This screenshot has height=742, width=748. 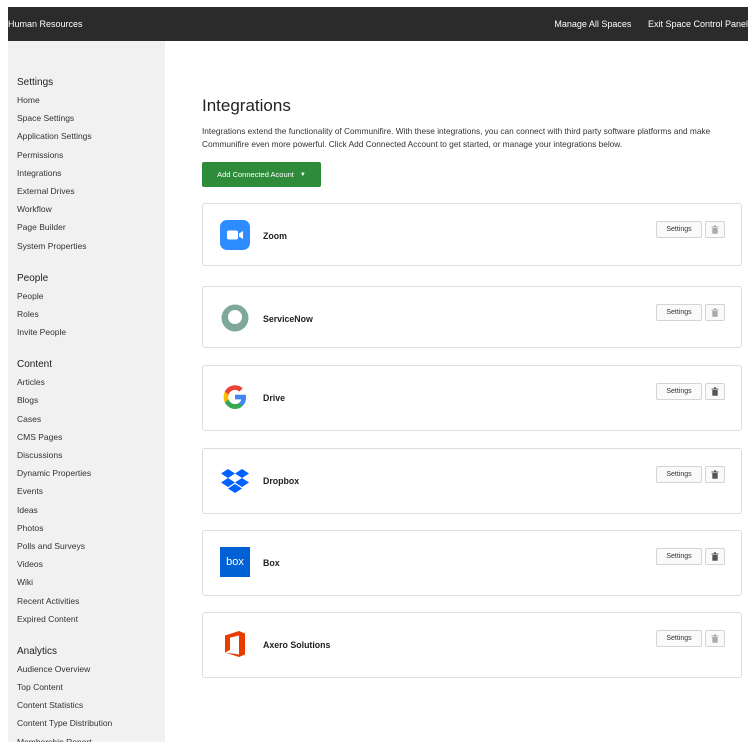 I want to click on sidebar-item-space-settings: Space Settings, so click(x=91, y=118).